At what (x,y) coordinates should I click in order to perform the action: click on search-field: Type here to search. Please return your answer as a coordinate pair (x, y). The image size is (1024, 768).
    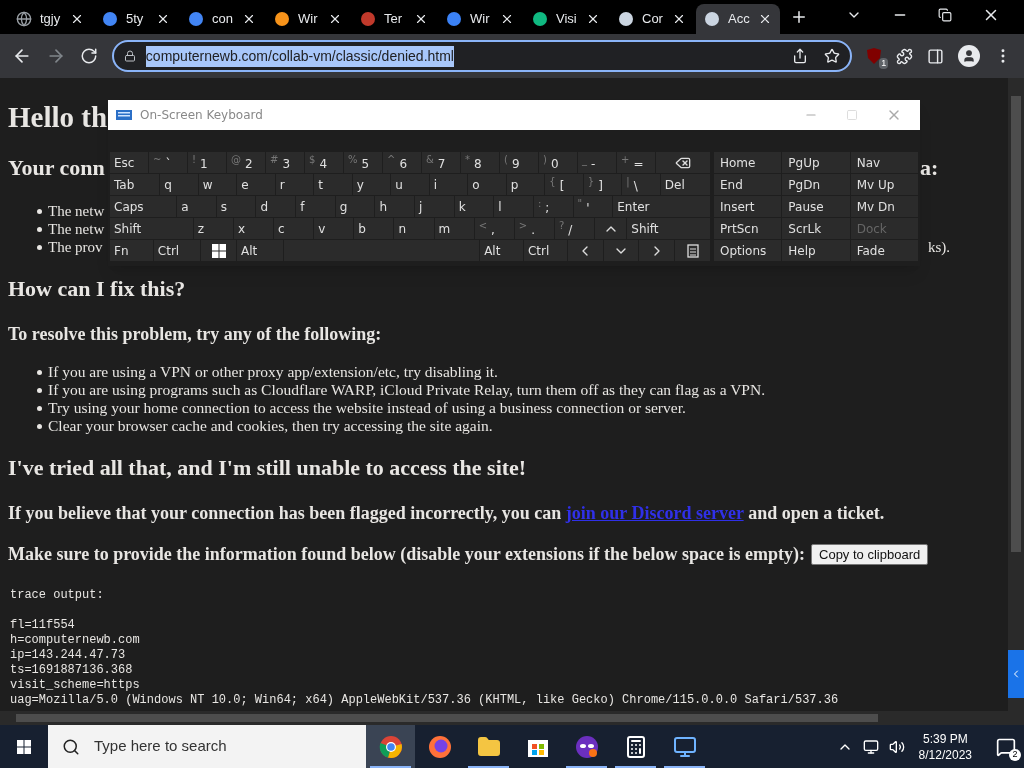
    Looking at the image, I should click on (207, 746).